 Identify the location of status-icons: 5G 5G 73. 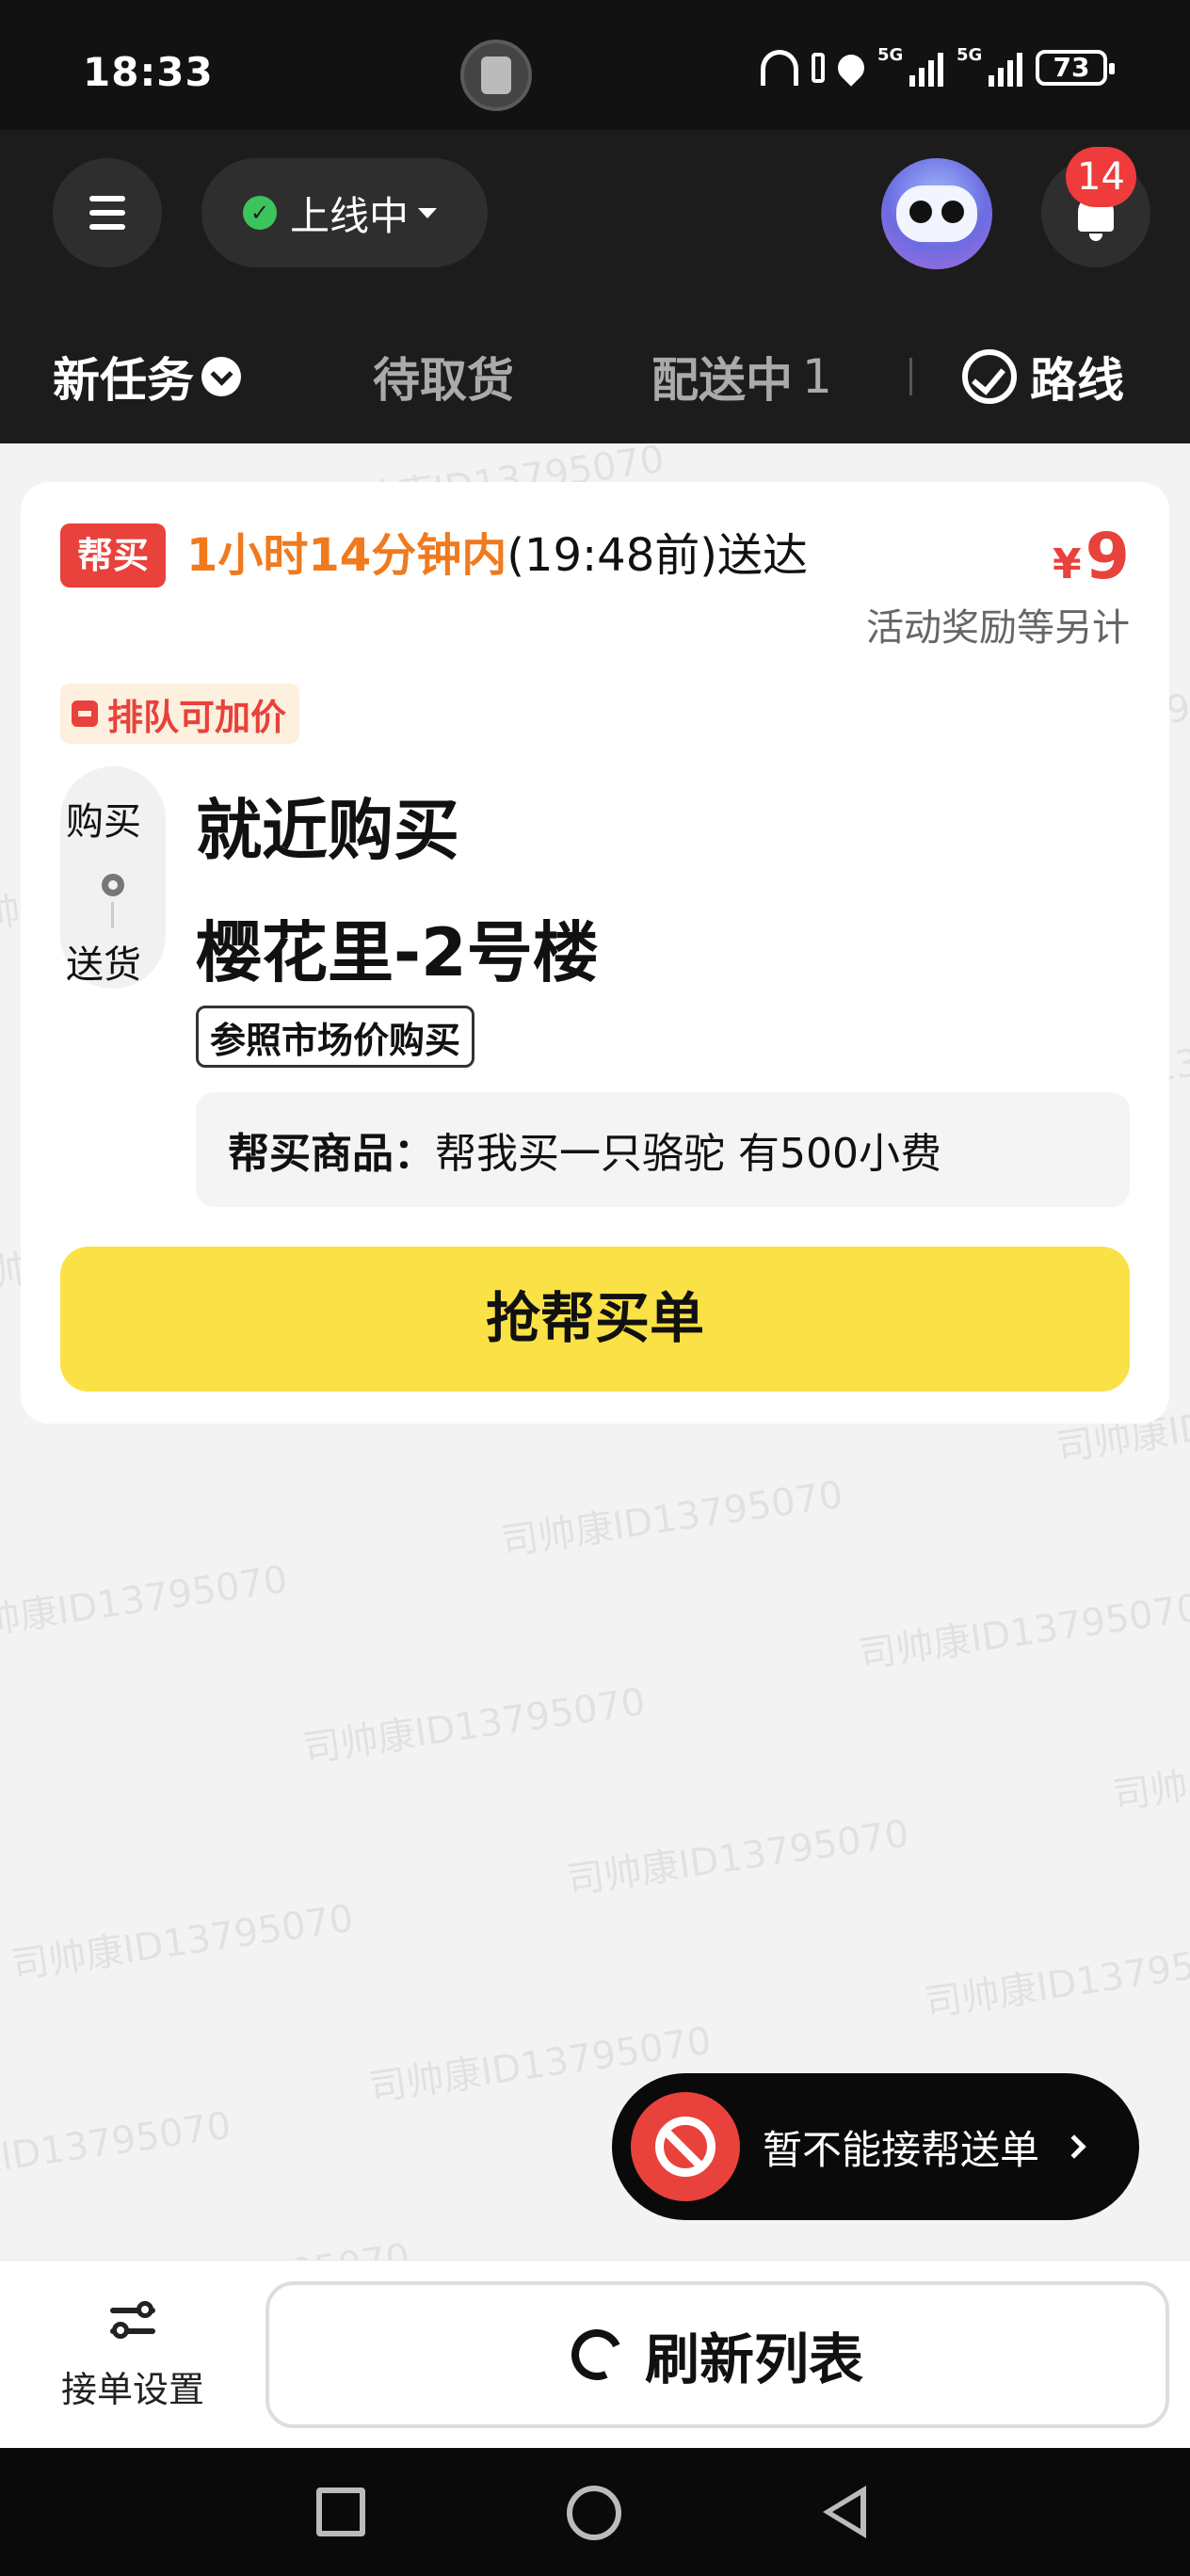
(938, 66).